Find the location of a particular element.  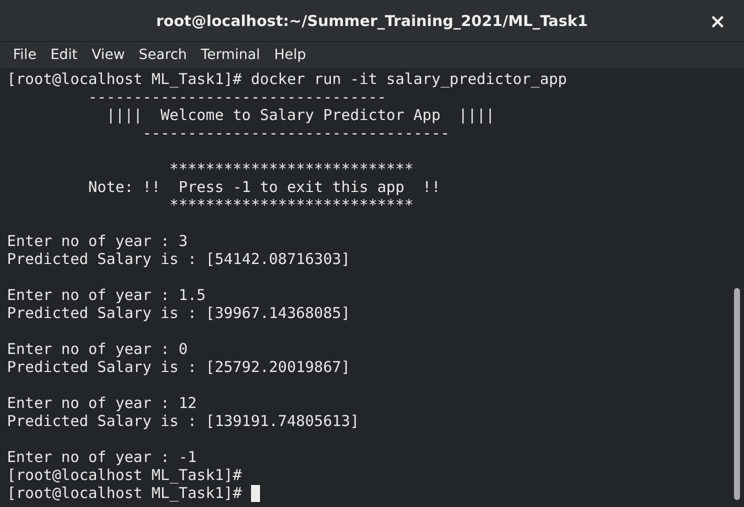

terminal-line: Predicted Salary is : [39967.14368085] is located at coordinates (178, 313).